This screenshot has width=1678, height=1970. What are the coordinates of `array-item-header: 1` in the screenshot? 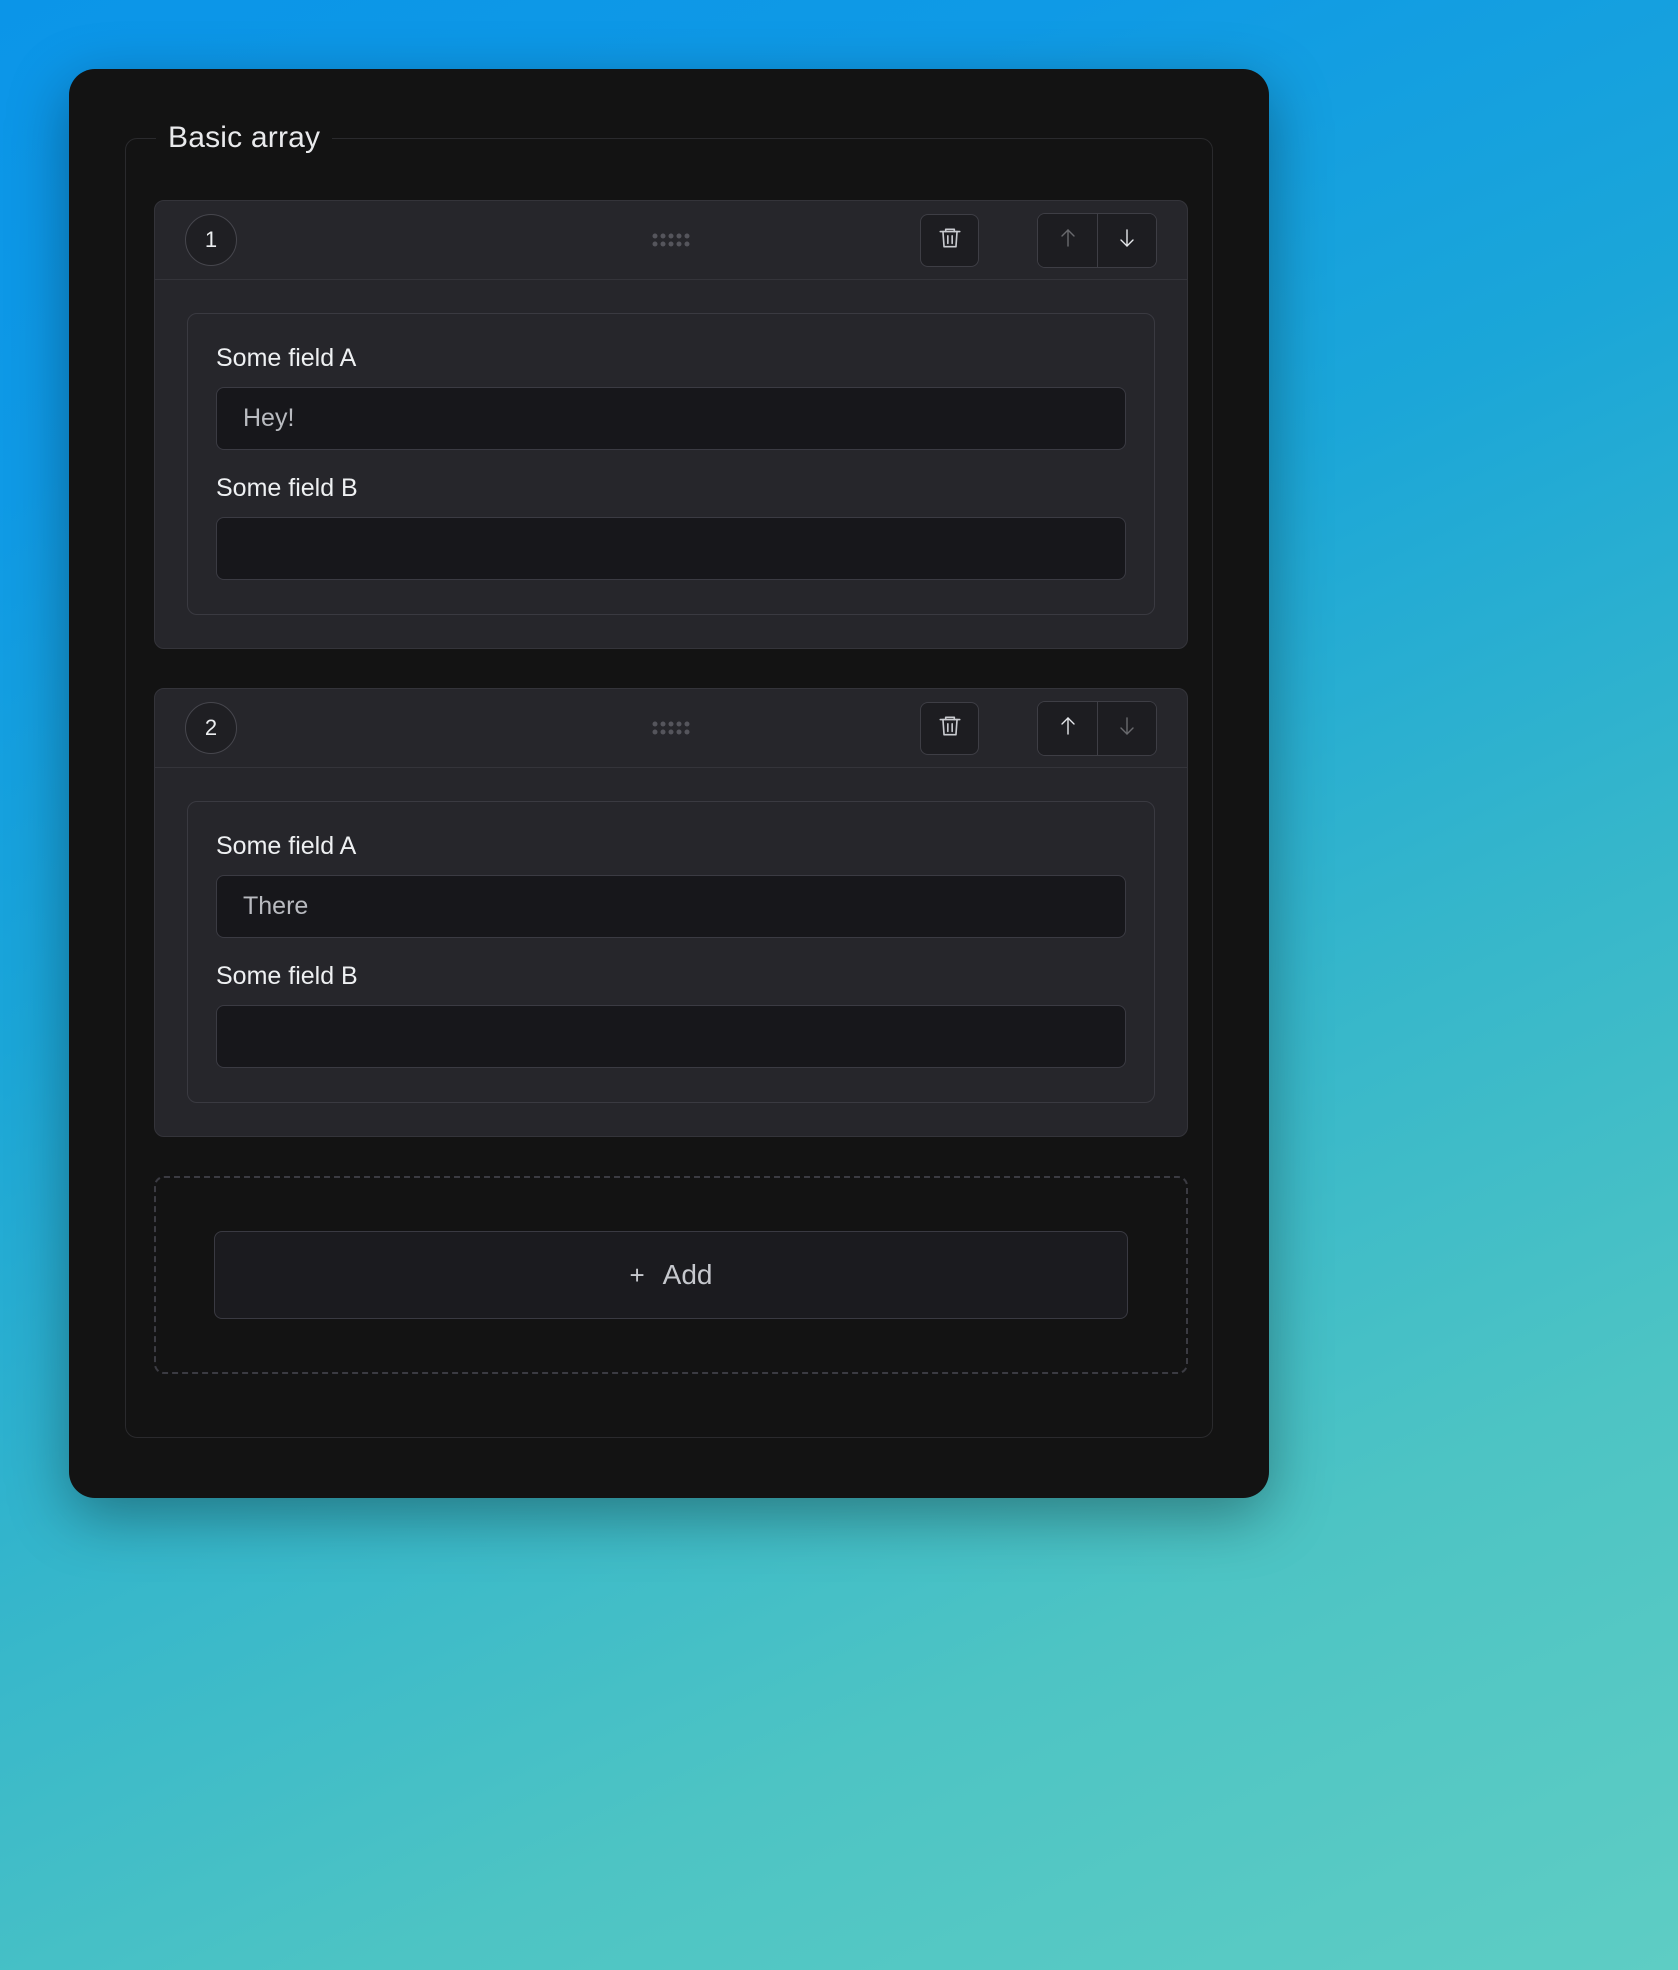 It's located at (671, 240).